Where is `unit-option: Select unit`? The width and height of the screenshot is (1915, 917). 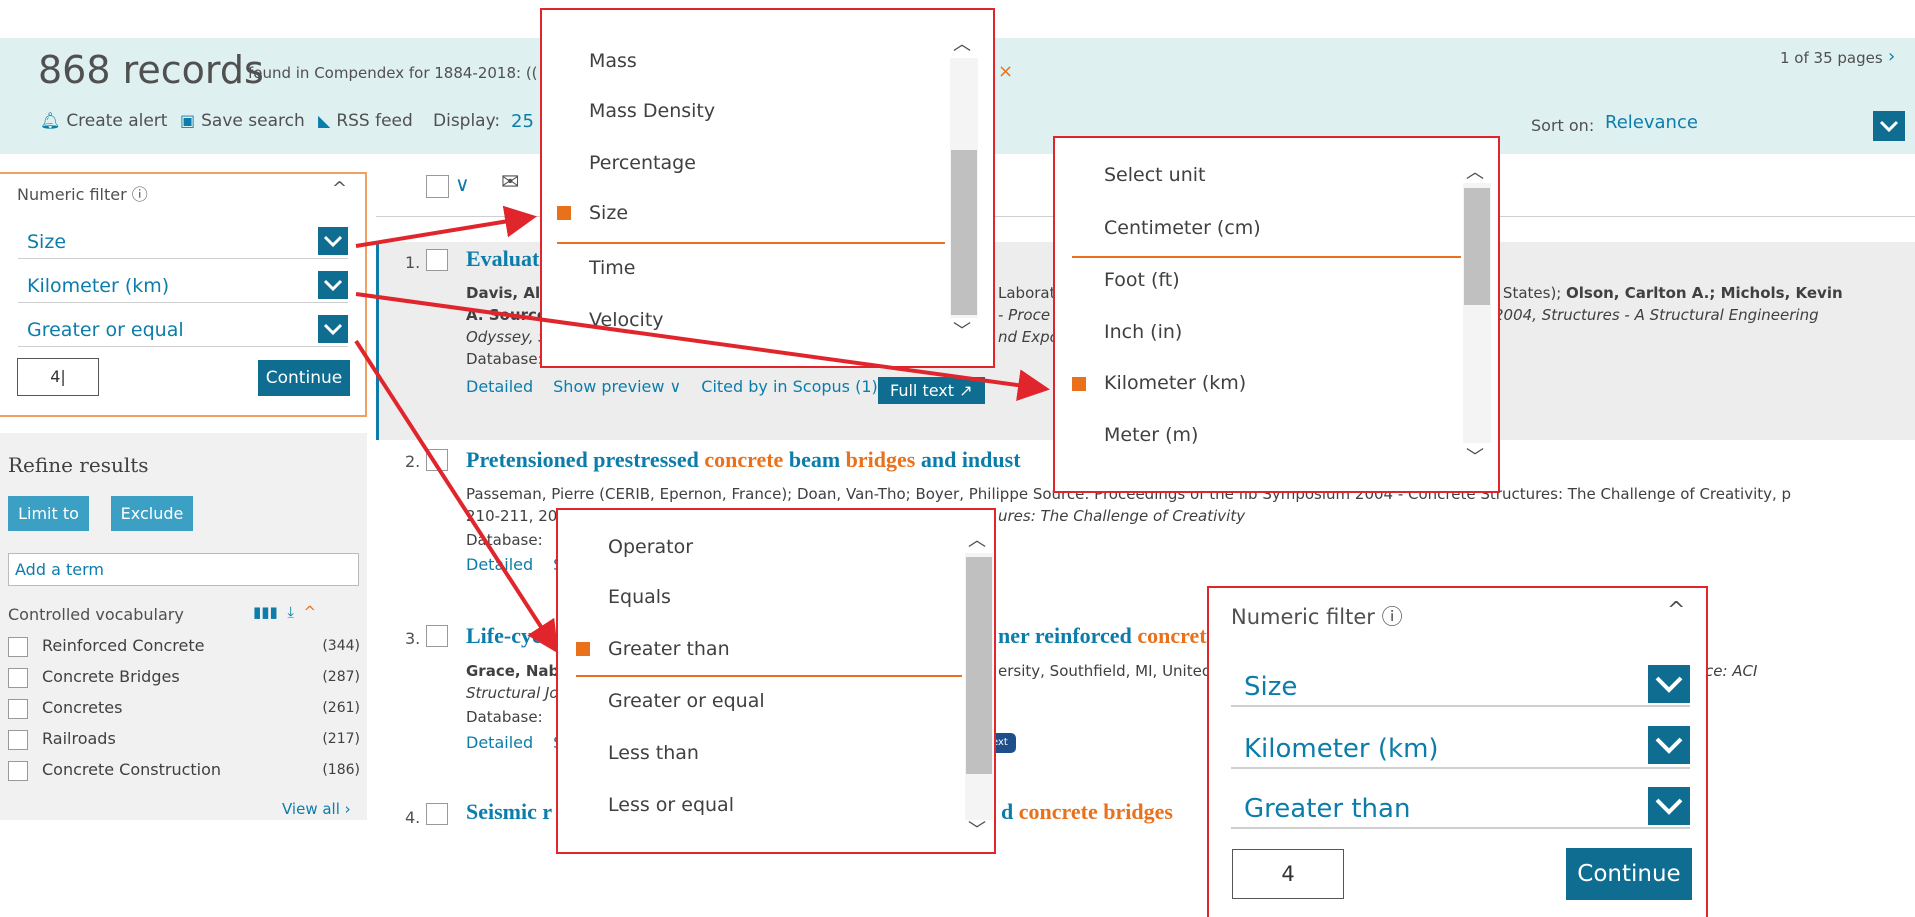
unit-option: Select unit is located at coordinates (1154, 175).